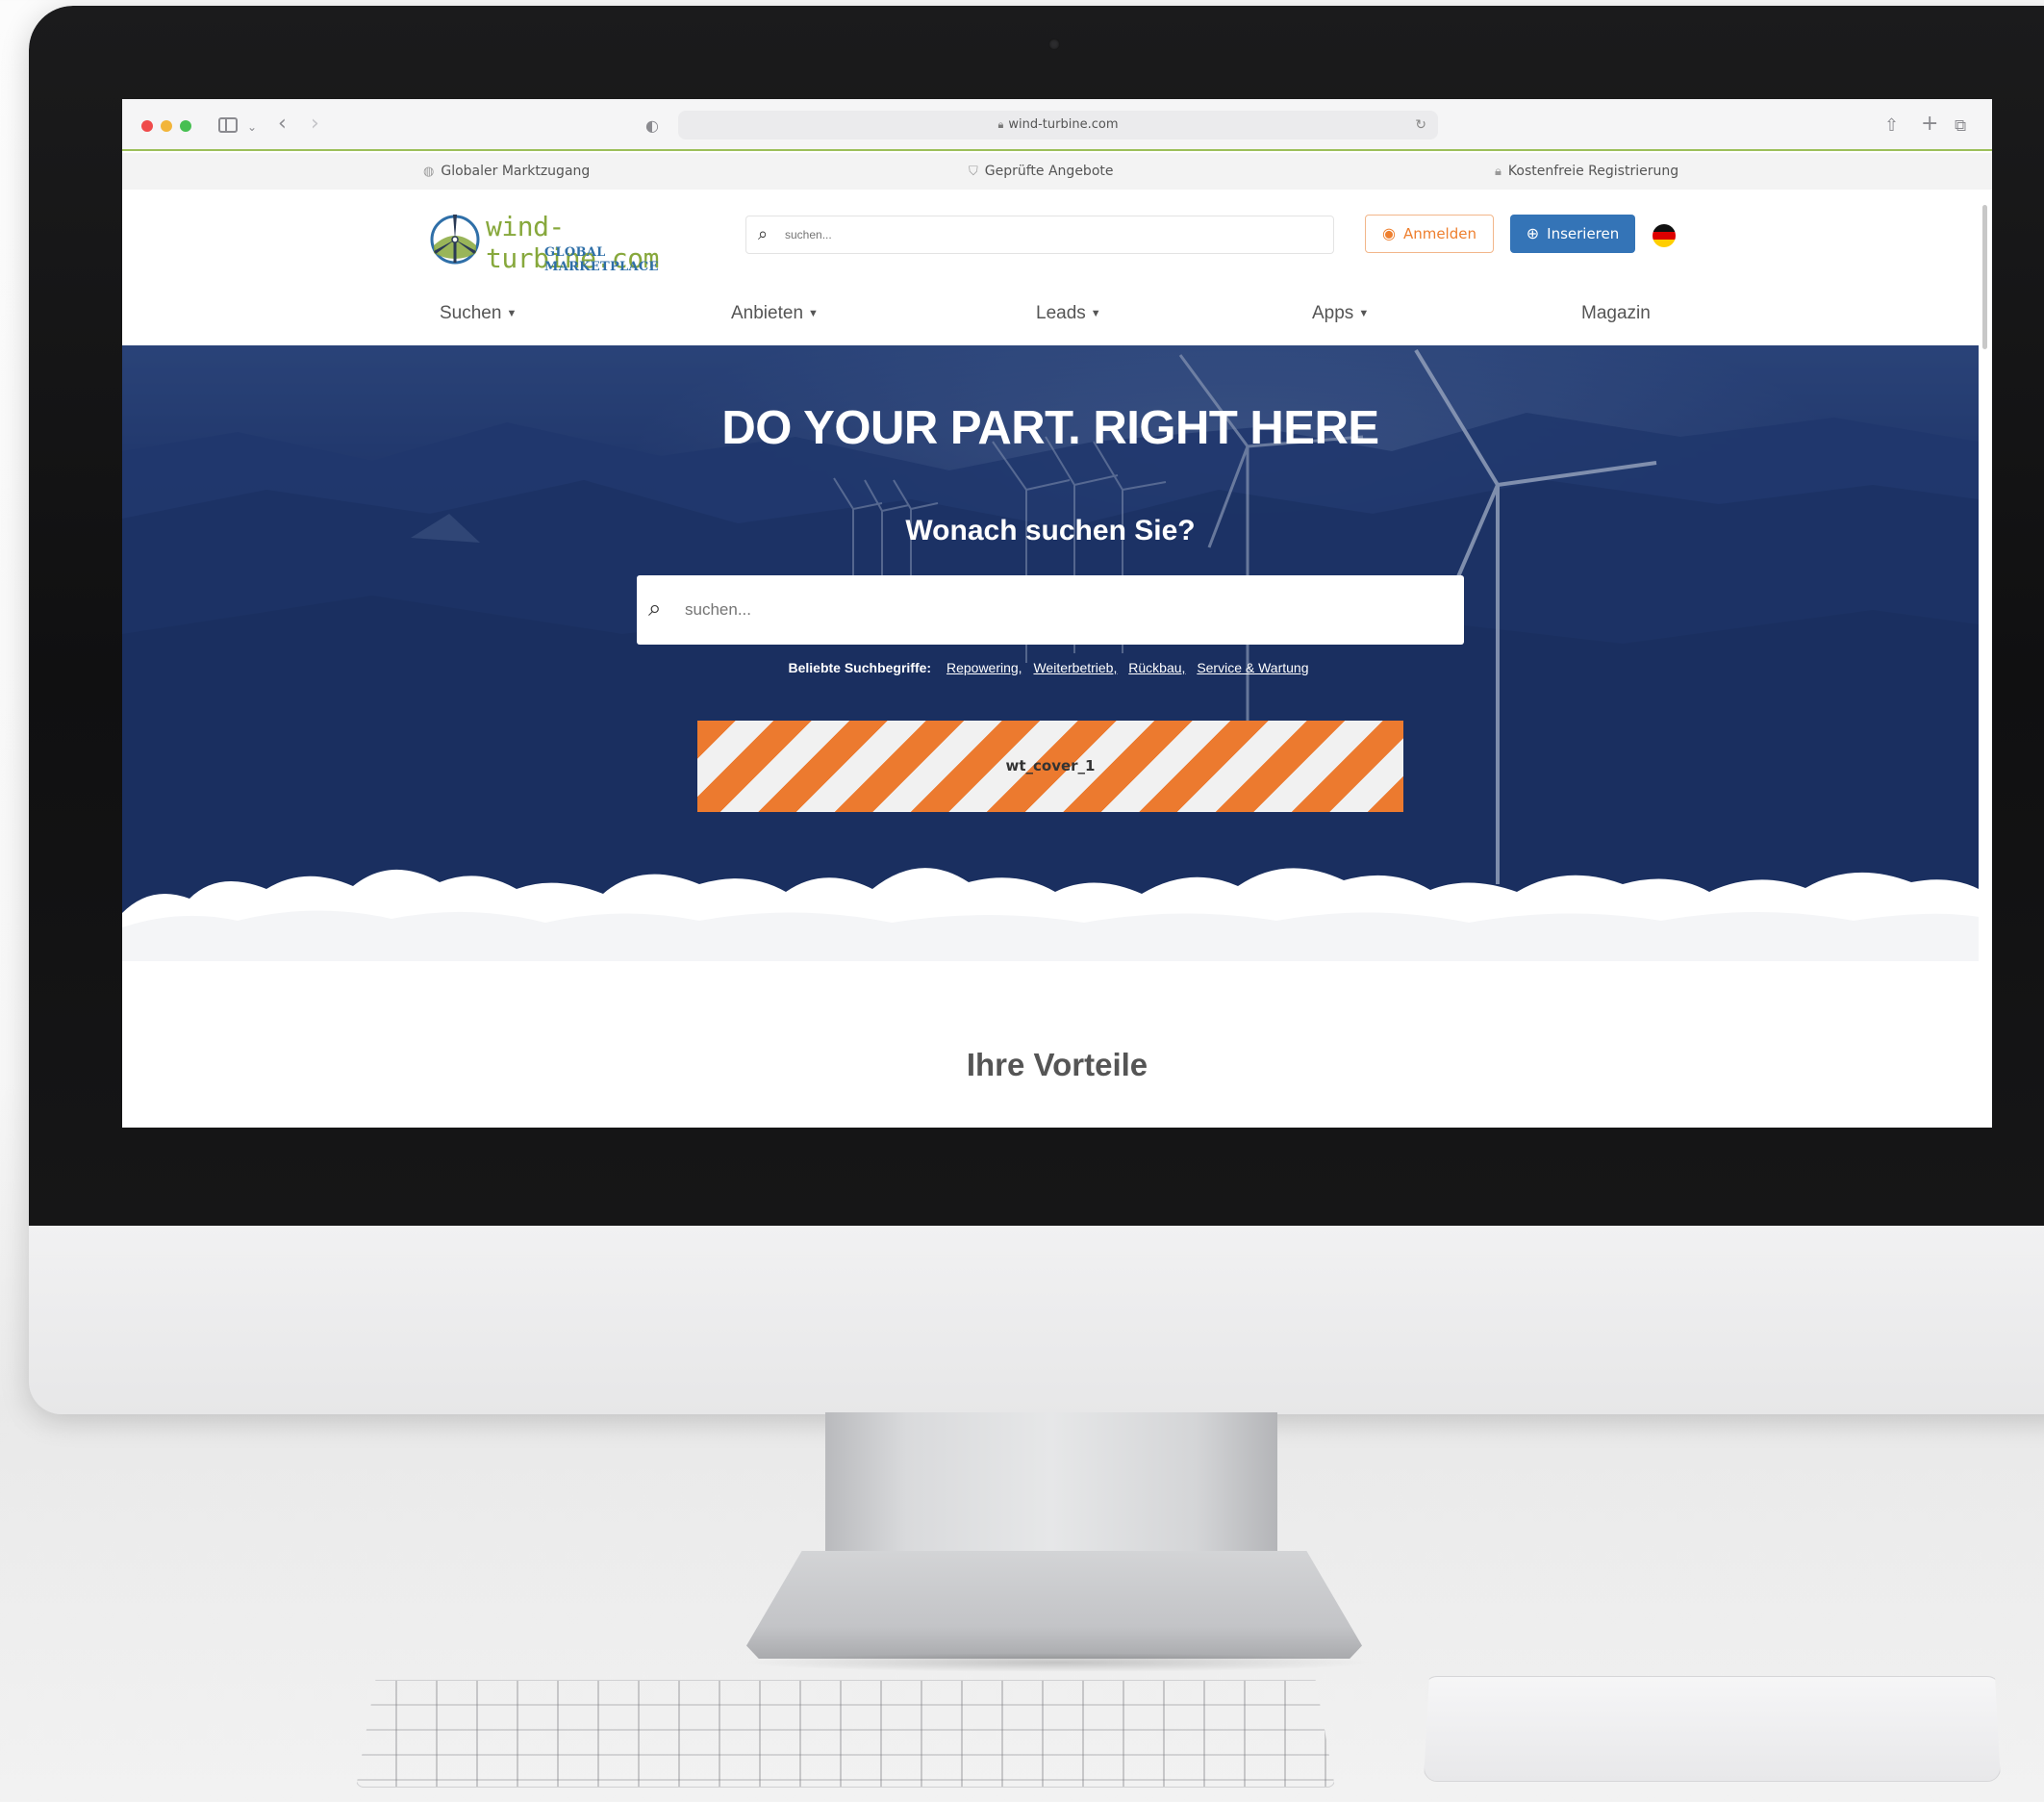  What do you see at coordinates (1664, 235) in the screenshot?
I see `language-flag-de` at bounding box center [1664, 235].